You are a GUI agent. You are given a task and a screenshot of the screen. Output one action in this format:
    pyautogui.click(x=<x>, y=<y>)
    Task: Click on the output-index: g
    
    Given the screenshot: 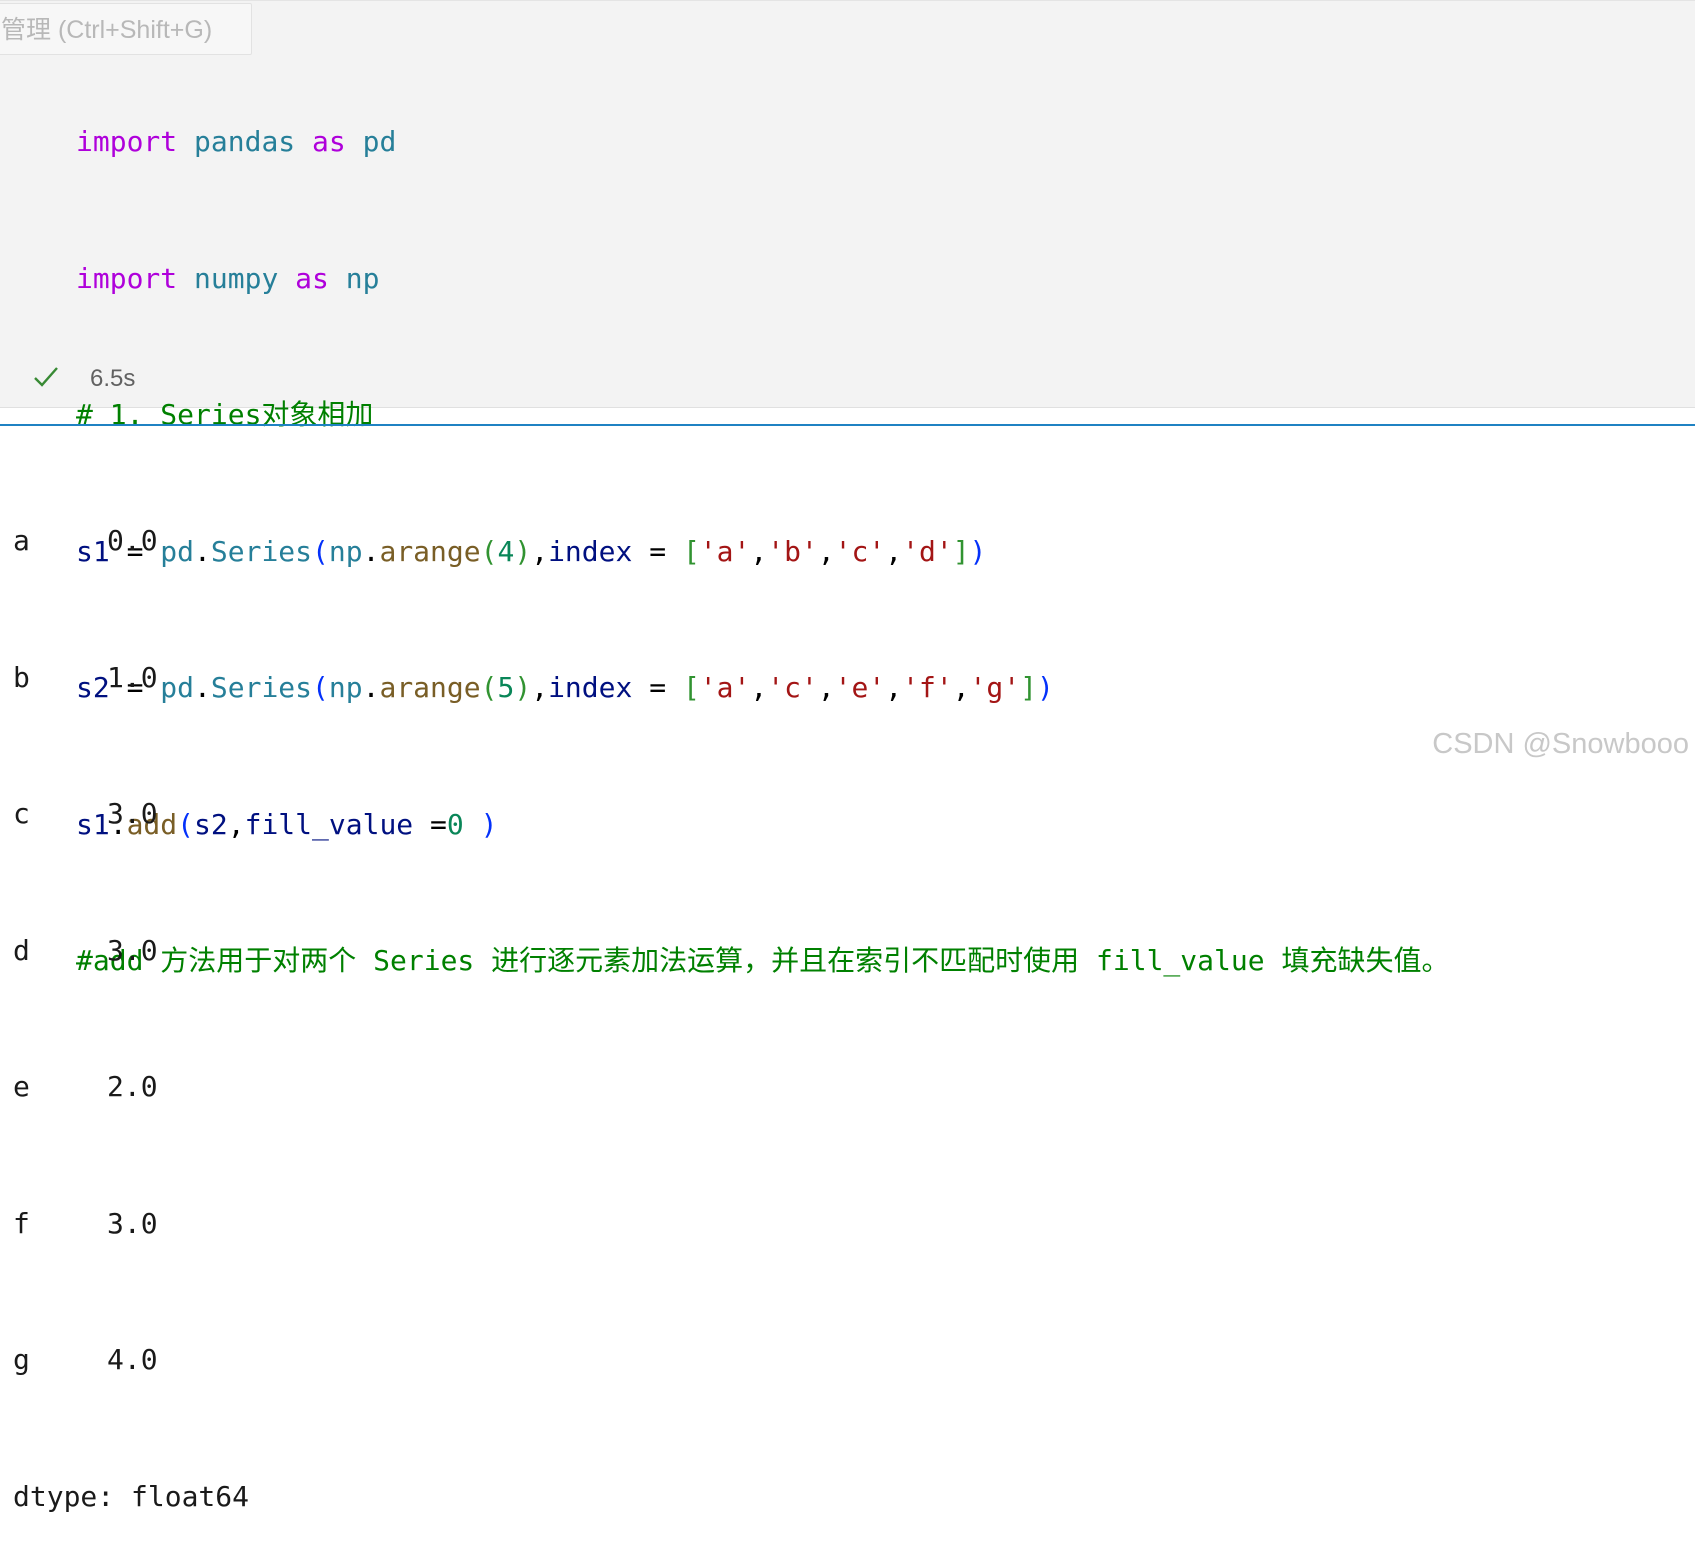 What is the action you would take?
    pyautogui.click(x=21, y=1359)
    